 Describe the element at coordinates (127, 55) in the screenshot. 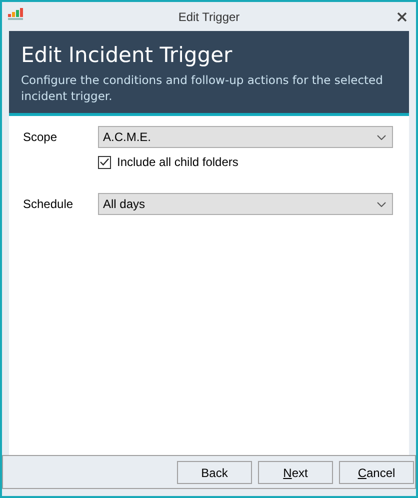

I see `header-title: Edit Incident Trigger` at that location.